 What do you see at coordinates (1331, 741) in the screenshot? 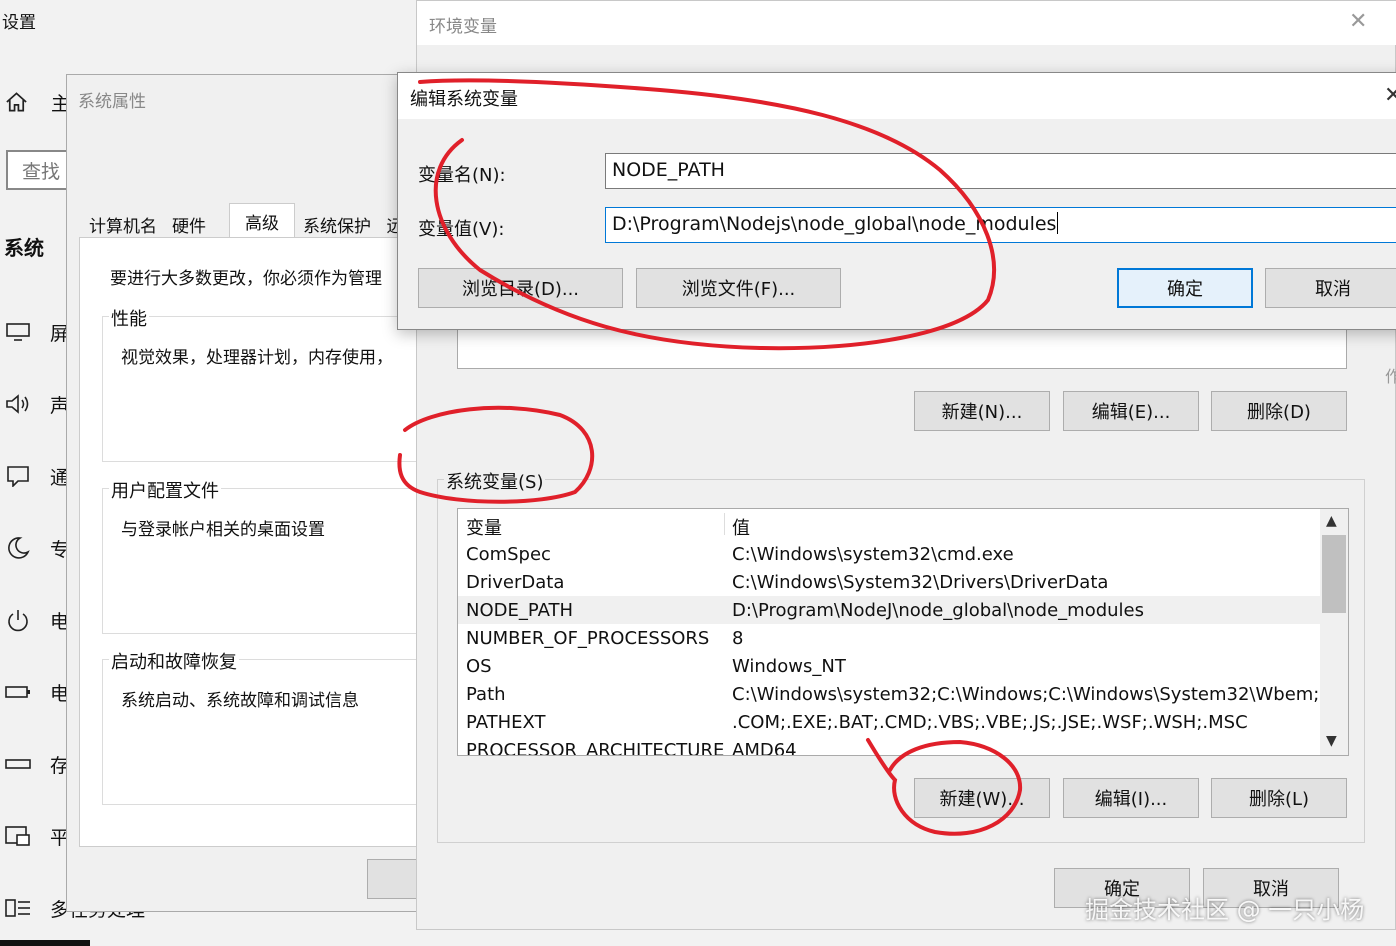
I see `scroll-down-icon: ▼` at bounding box center [1331, 741].